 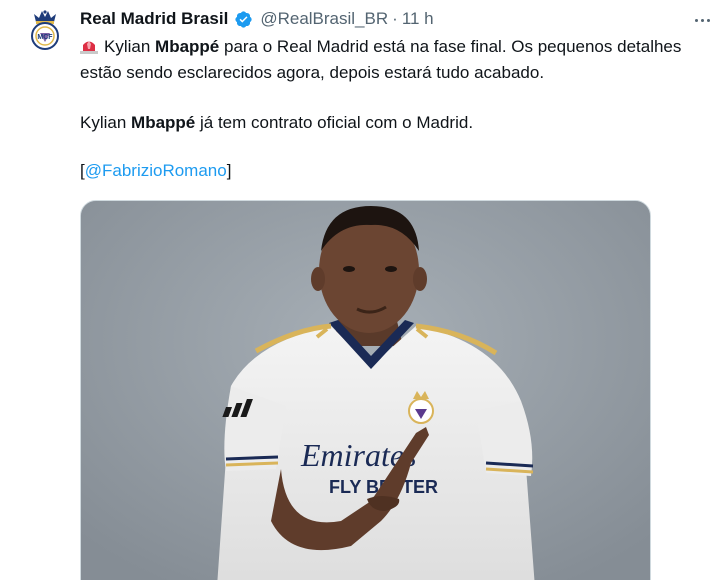 I want to click on tweet-header: Real Madrid Brasil @RealBrasil_BR · 11 h, so click(x=257, y=19).